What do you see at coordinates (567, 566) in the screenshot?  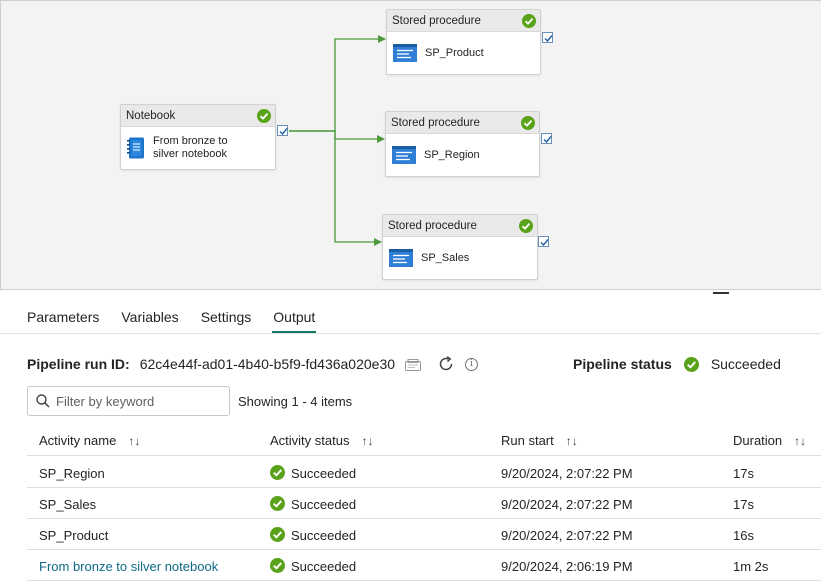 I see `run-start: 9/20/2024, 2:06:19 PM` at bounding box center [567, 566].